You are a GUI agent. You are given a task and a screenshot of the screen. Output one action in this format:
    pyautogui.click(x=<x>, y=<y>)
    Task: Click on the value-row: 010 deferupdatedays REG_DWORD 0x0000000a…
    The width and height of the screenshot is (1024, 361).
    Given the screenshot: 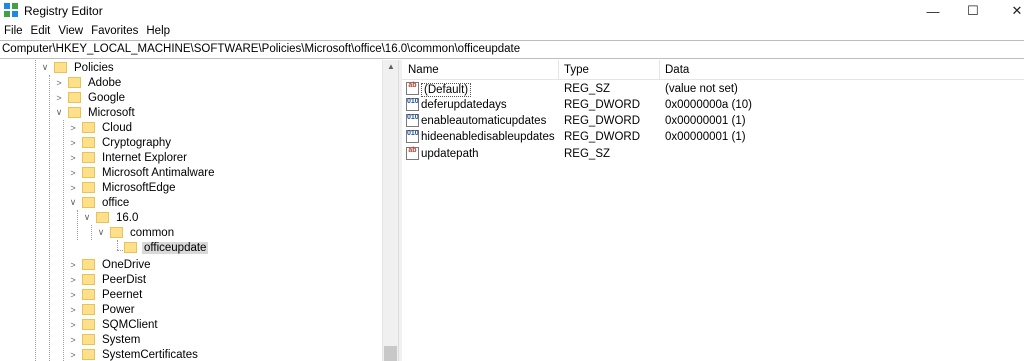 What is the action you would take?
    pyautogui.click(x=713, y=105)
    